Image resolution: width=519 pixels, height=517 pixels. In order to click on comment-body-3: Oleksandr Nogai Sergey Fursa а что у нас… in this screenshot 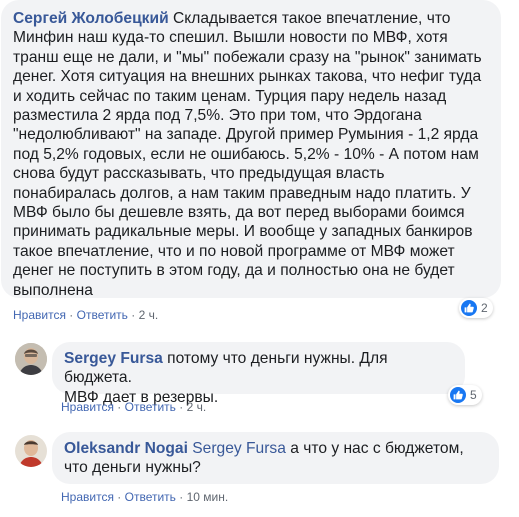, I will do `click(275, 458)`.